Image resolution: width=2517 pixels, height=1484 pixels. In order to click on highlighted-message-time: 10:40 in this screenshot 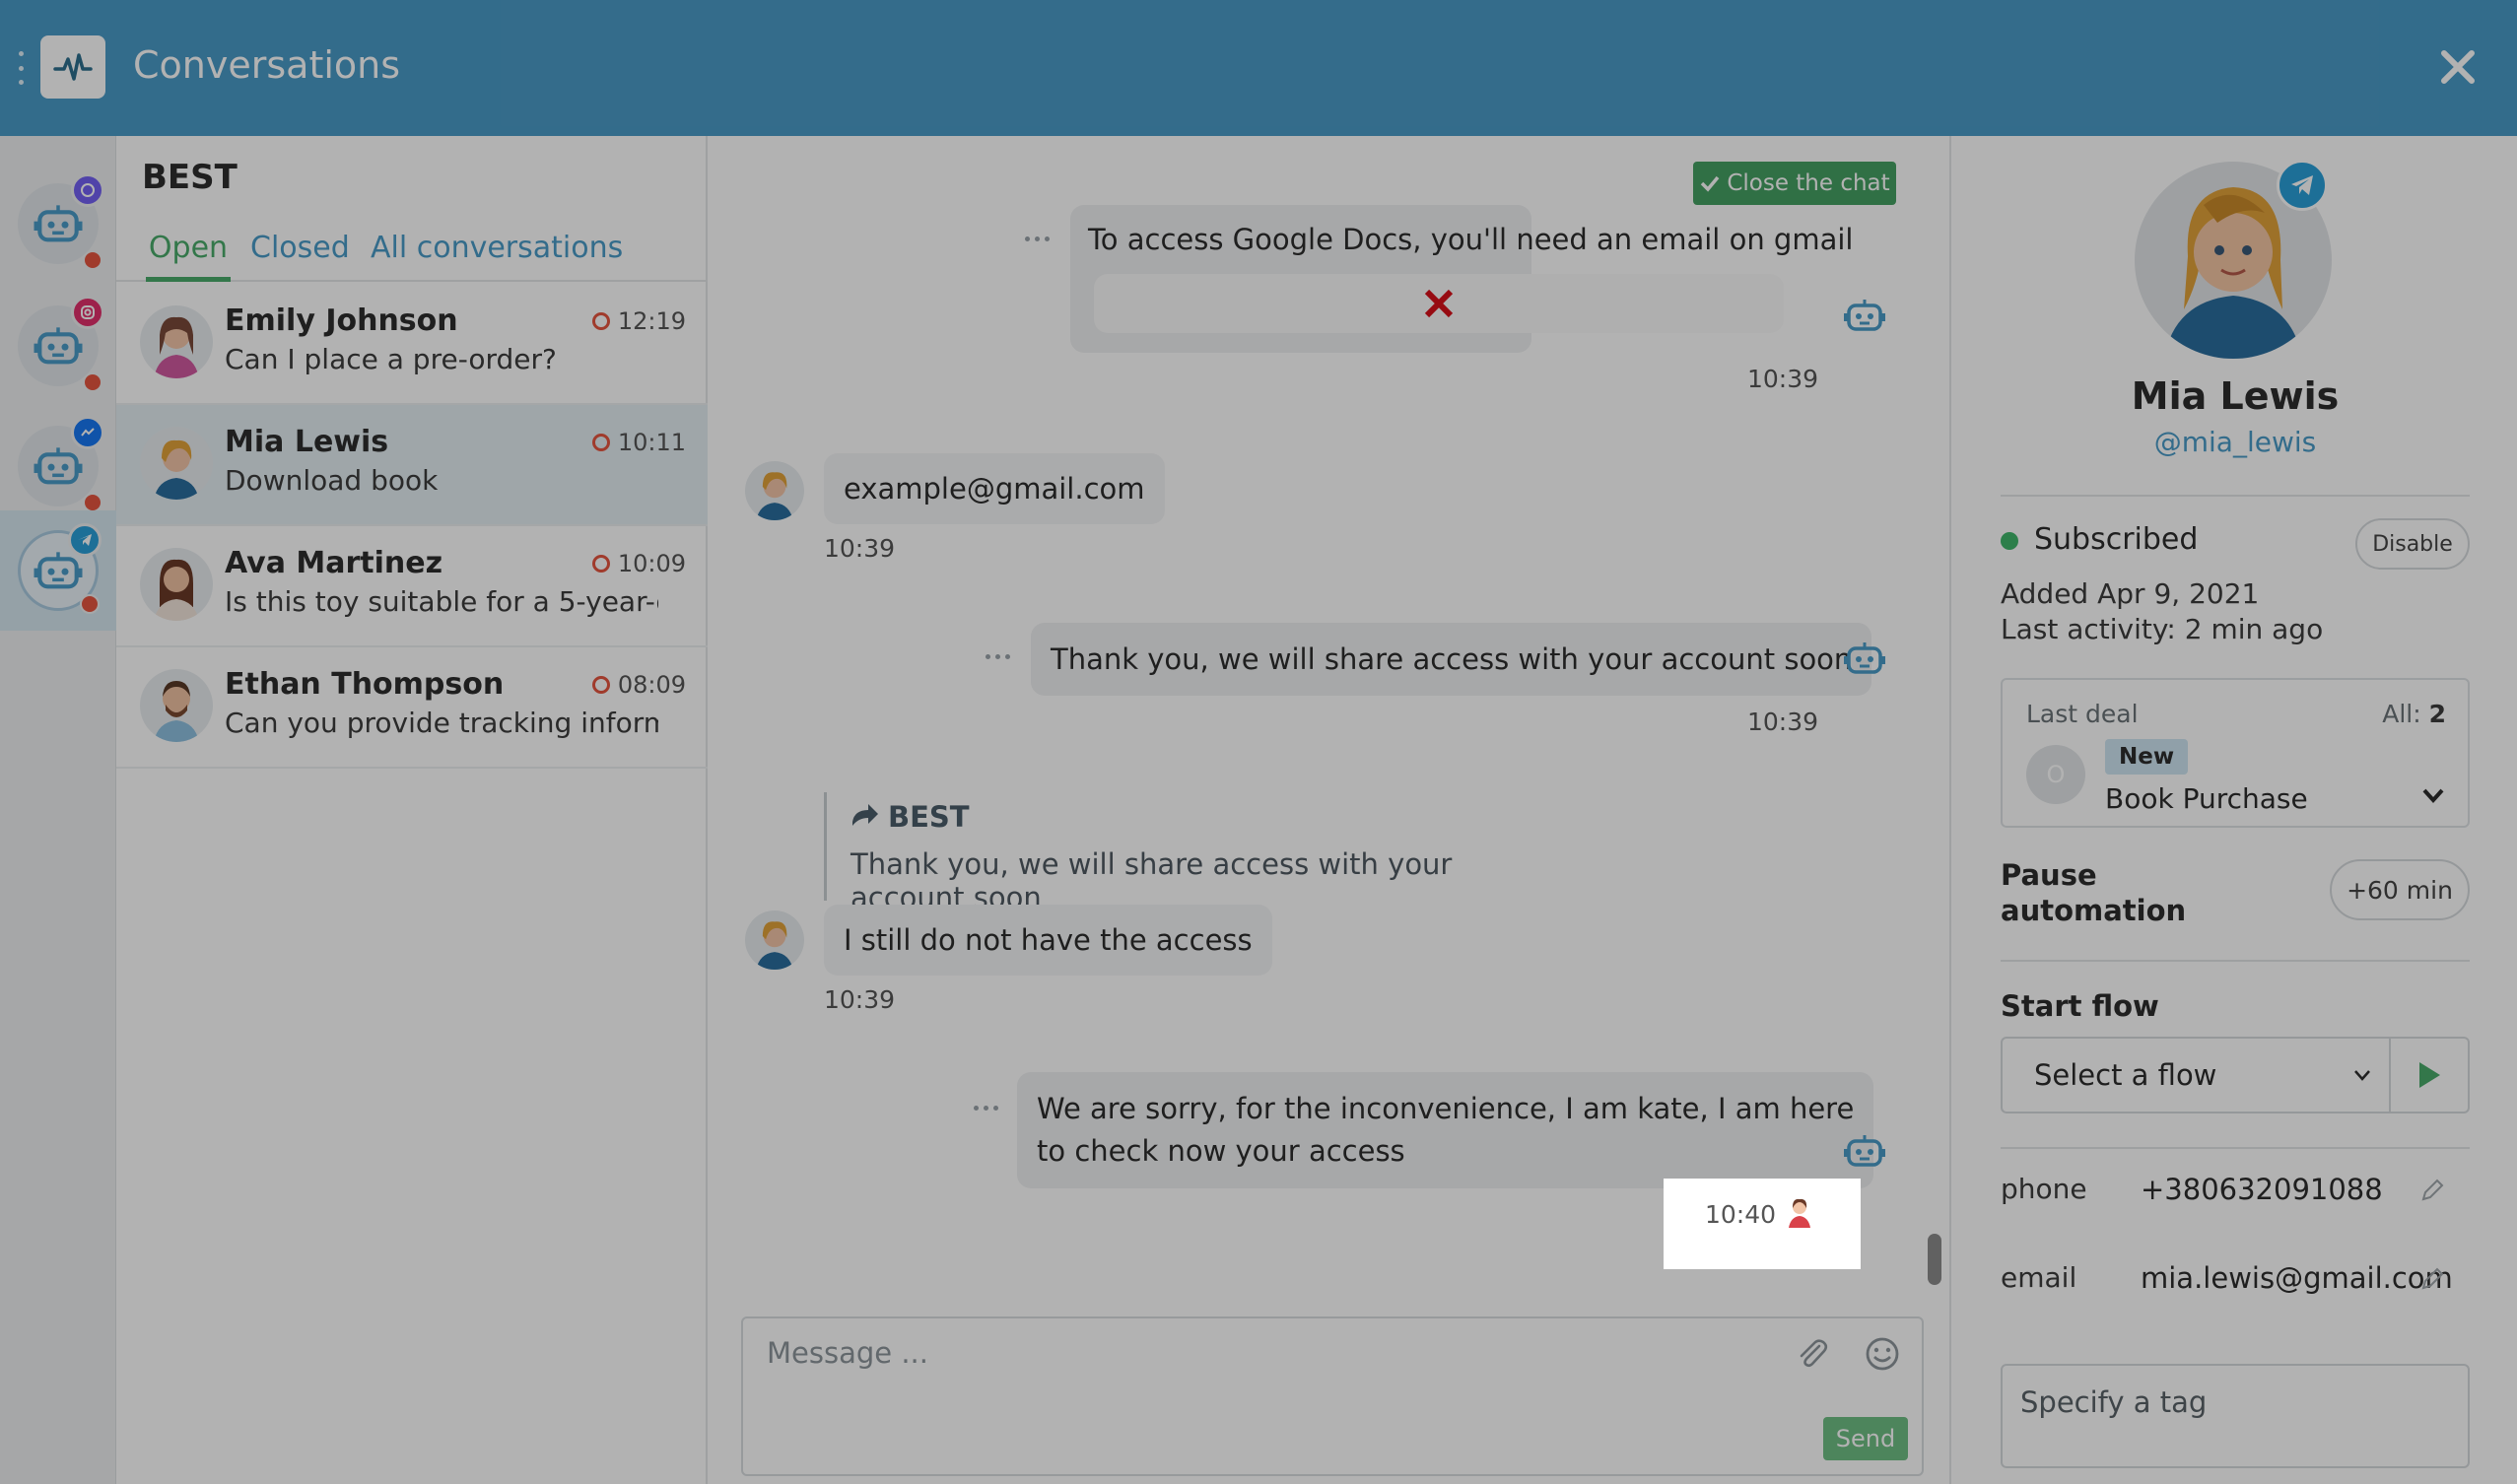, I will do `click(1763, 1224)`.